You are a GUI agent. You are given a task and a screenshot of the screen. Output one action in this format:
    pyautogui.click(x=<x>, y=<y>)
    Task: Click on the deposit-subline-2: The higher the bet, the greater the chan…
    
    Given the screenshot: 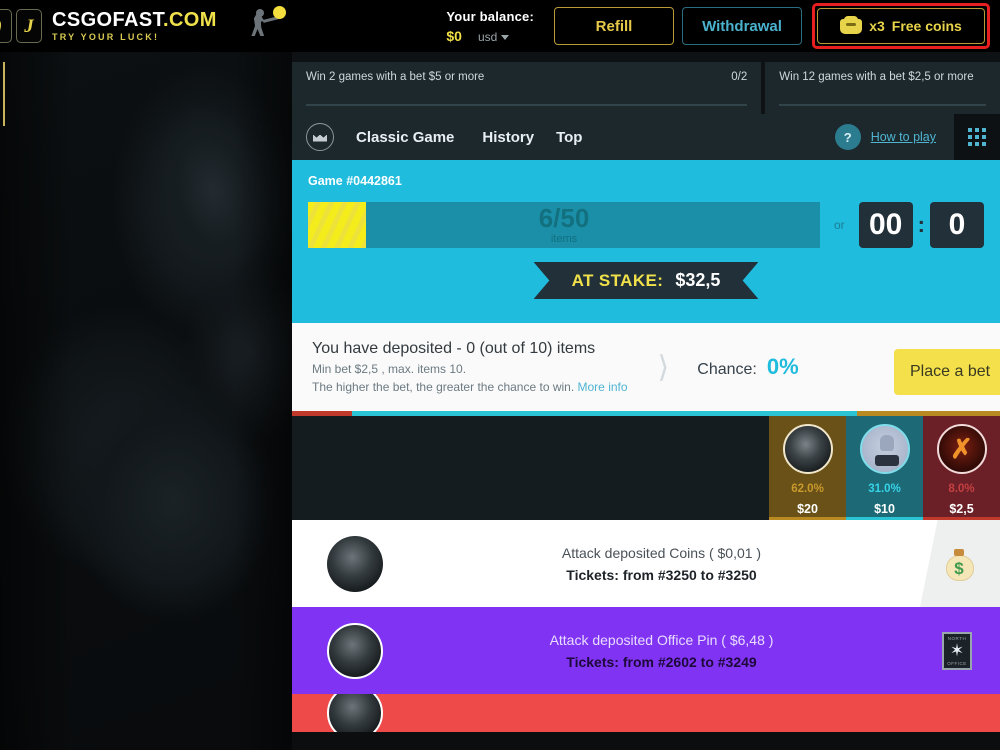 What is the action you would take?
    pyautogui.click(x=470, y=387)
    